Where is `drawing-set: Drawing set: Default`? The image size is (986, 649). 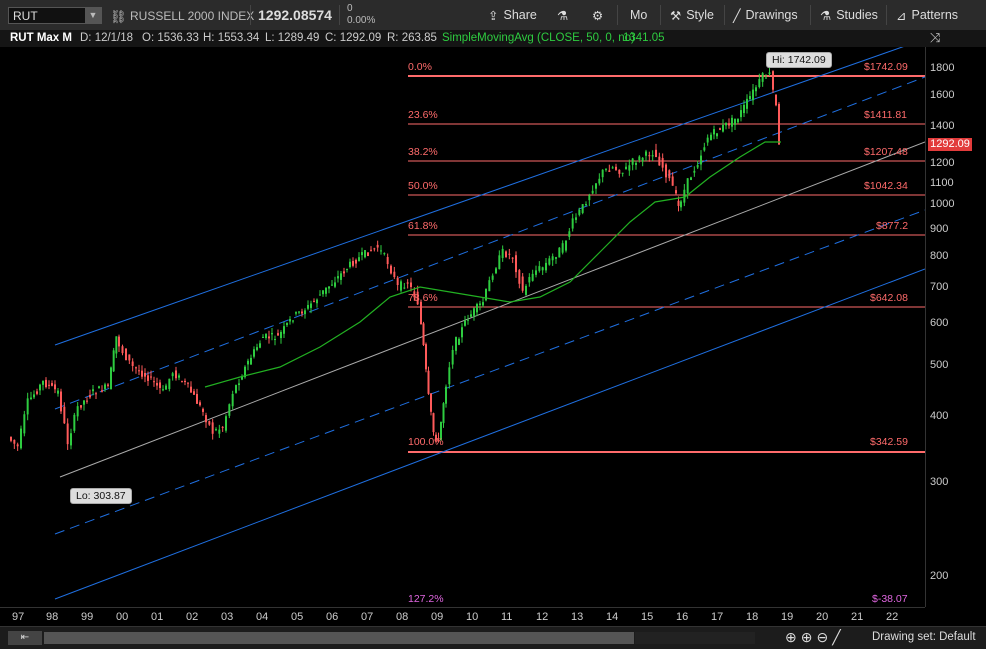
drawing-set: Drawing set: Default is located at coordinates (924, 637).